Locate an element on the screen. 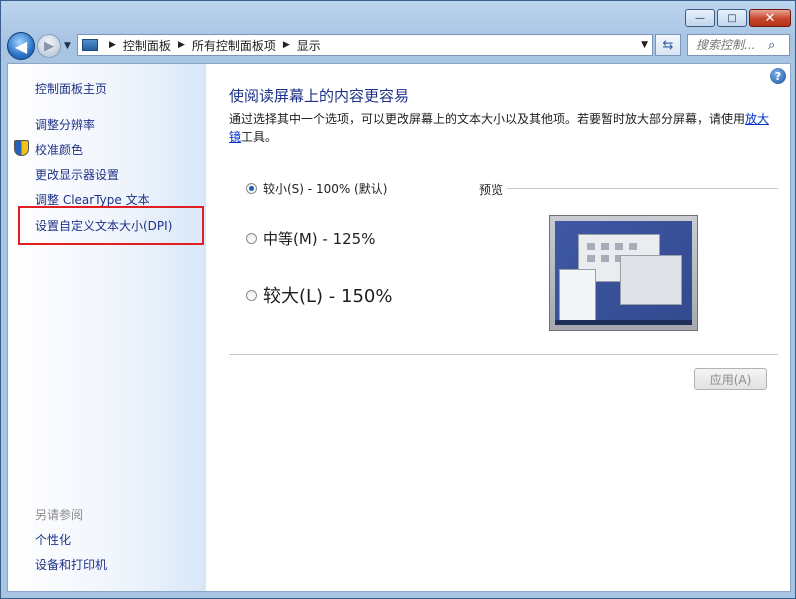  minimize-button: — is located at coordinates (700, 18).